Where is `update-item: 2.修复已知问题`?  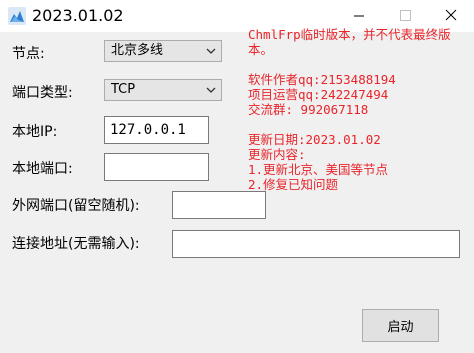
update-item: 2.修复已知问题 is located at coordinates (293, 184).